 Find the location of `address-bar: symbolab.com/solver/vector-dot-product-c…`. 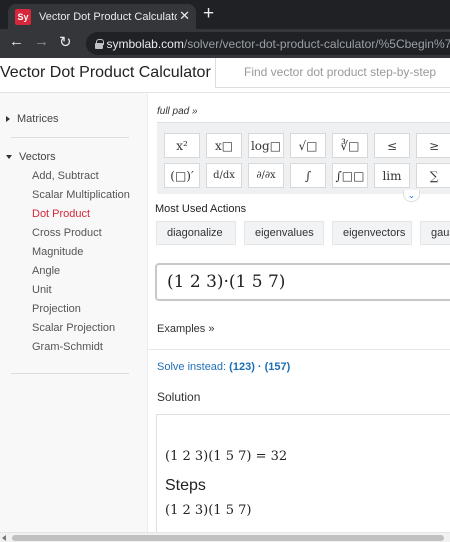

address-bar: symbolab.com/solver/vector-dot-product-c… is located at coordinates (268, 43).